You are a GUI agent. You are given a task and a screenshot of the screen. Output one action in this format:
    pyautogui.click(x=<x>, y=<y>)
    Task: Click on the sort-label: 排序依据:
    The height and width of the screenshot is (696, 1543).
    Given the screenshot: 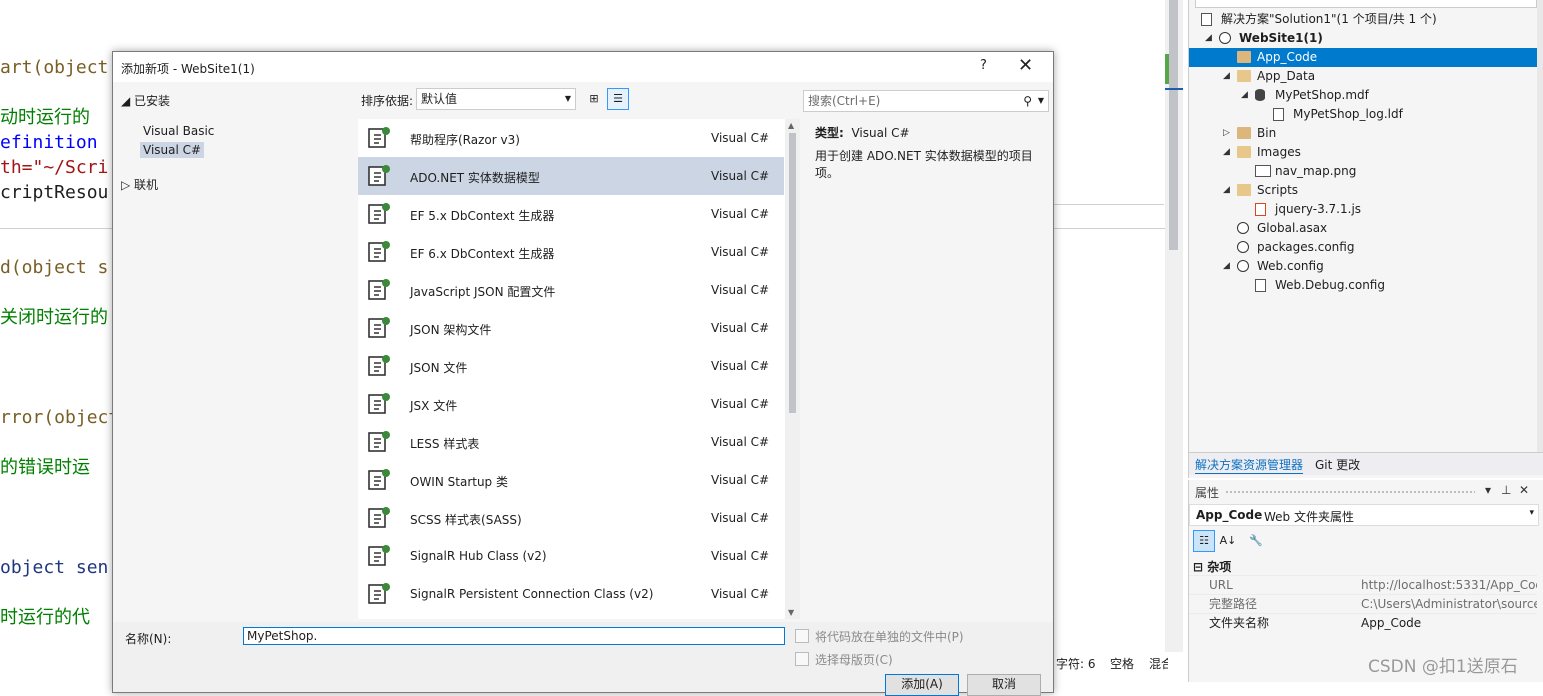 What is the action you would take?
    pyautogui.click(x=387, y=101)
    